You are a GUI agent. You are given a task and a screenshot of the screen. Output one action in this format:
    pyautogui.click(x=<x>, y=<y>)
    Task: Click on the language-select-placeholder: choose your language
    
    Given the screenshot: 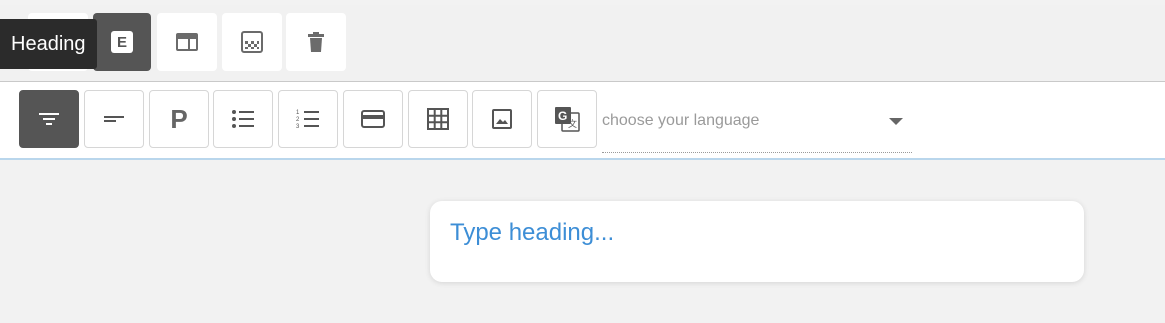 What is the action you would take?
    pyautogui.click(x=681, y=120)
    